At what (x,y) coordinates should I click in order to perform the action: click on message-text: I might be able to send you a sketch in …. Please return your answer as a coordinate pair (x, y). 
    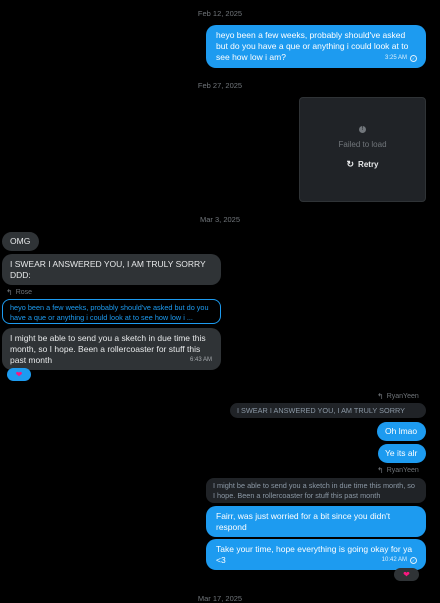
    Looking at the image, I should click on (108, 349).